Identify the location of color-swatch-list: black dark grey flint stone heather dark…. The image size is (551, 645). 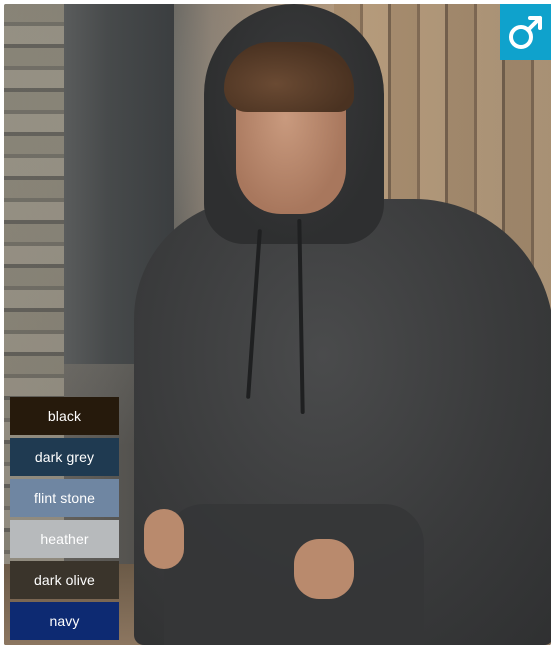
(64, 520).